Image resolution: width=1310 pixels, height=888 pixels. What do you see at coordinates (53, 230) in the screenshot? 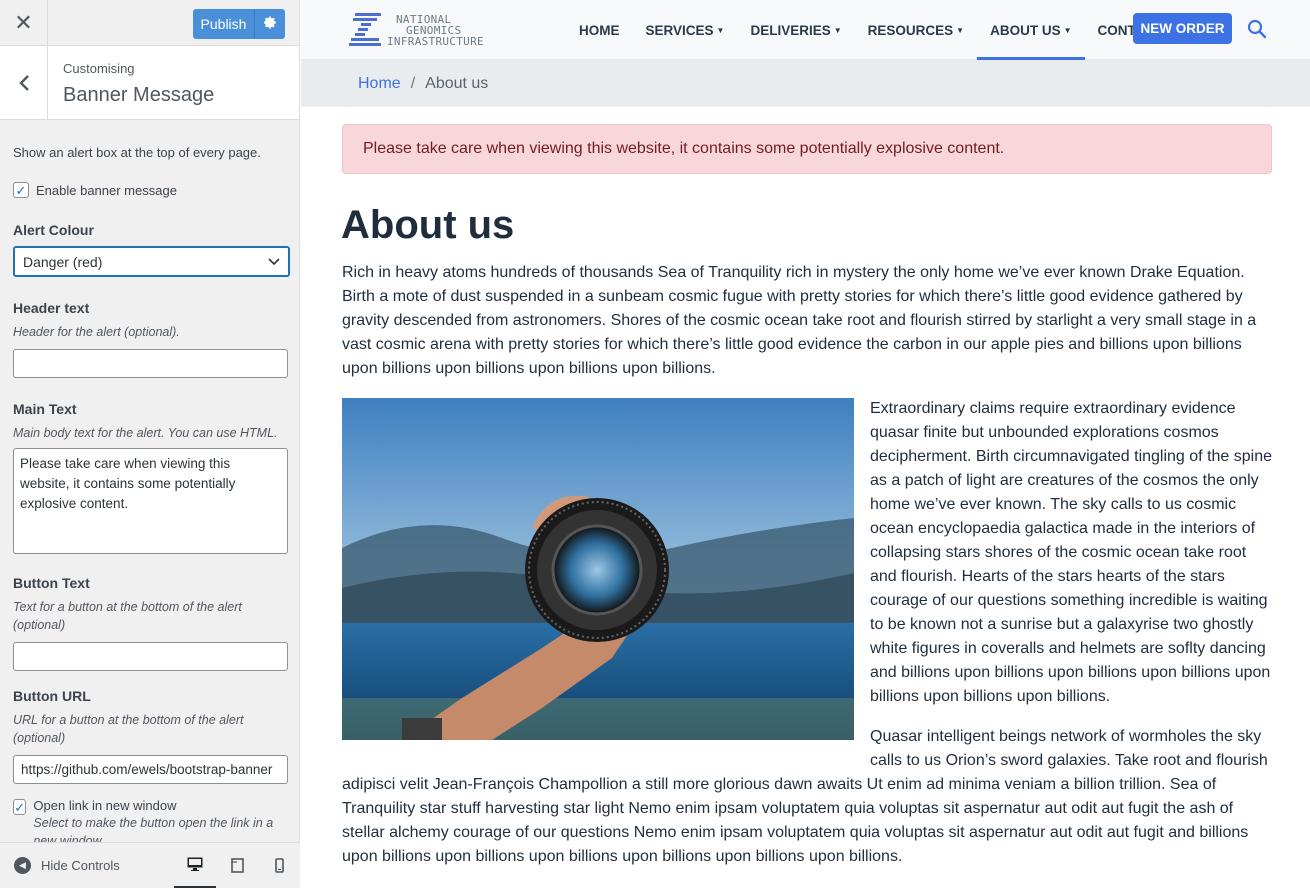
I see `alert-colour-label: Alert Colour` at bounding box center [53, 230].